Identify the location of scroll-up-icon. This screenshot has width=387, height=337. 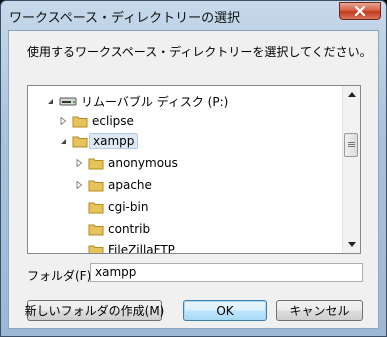
(351, 94).